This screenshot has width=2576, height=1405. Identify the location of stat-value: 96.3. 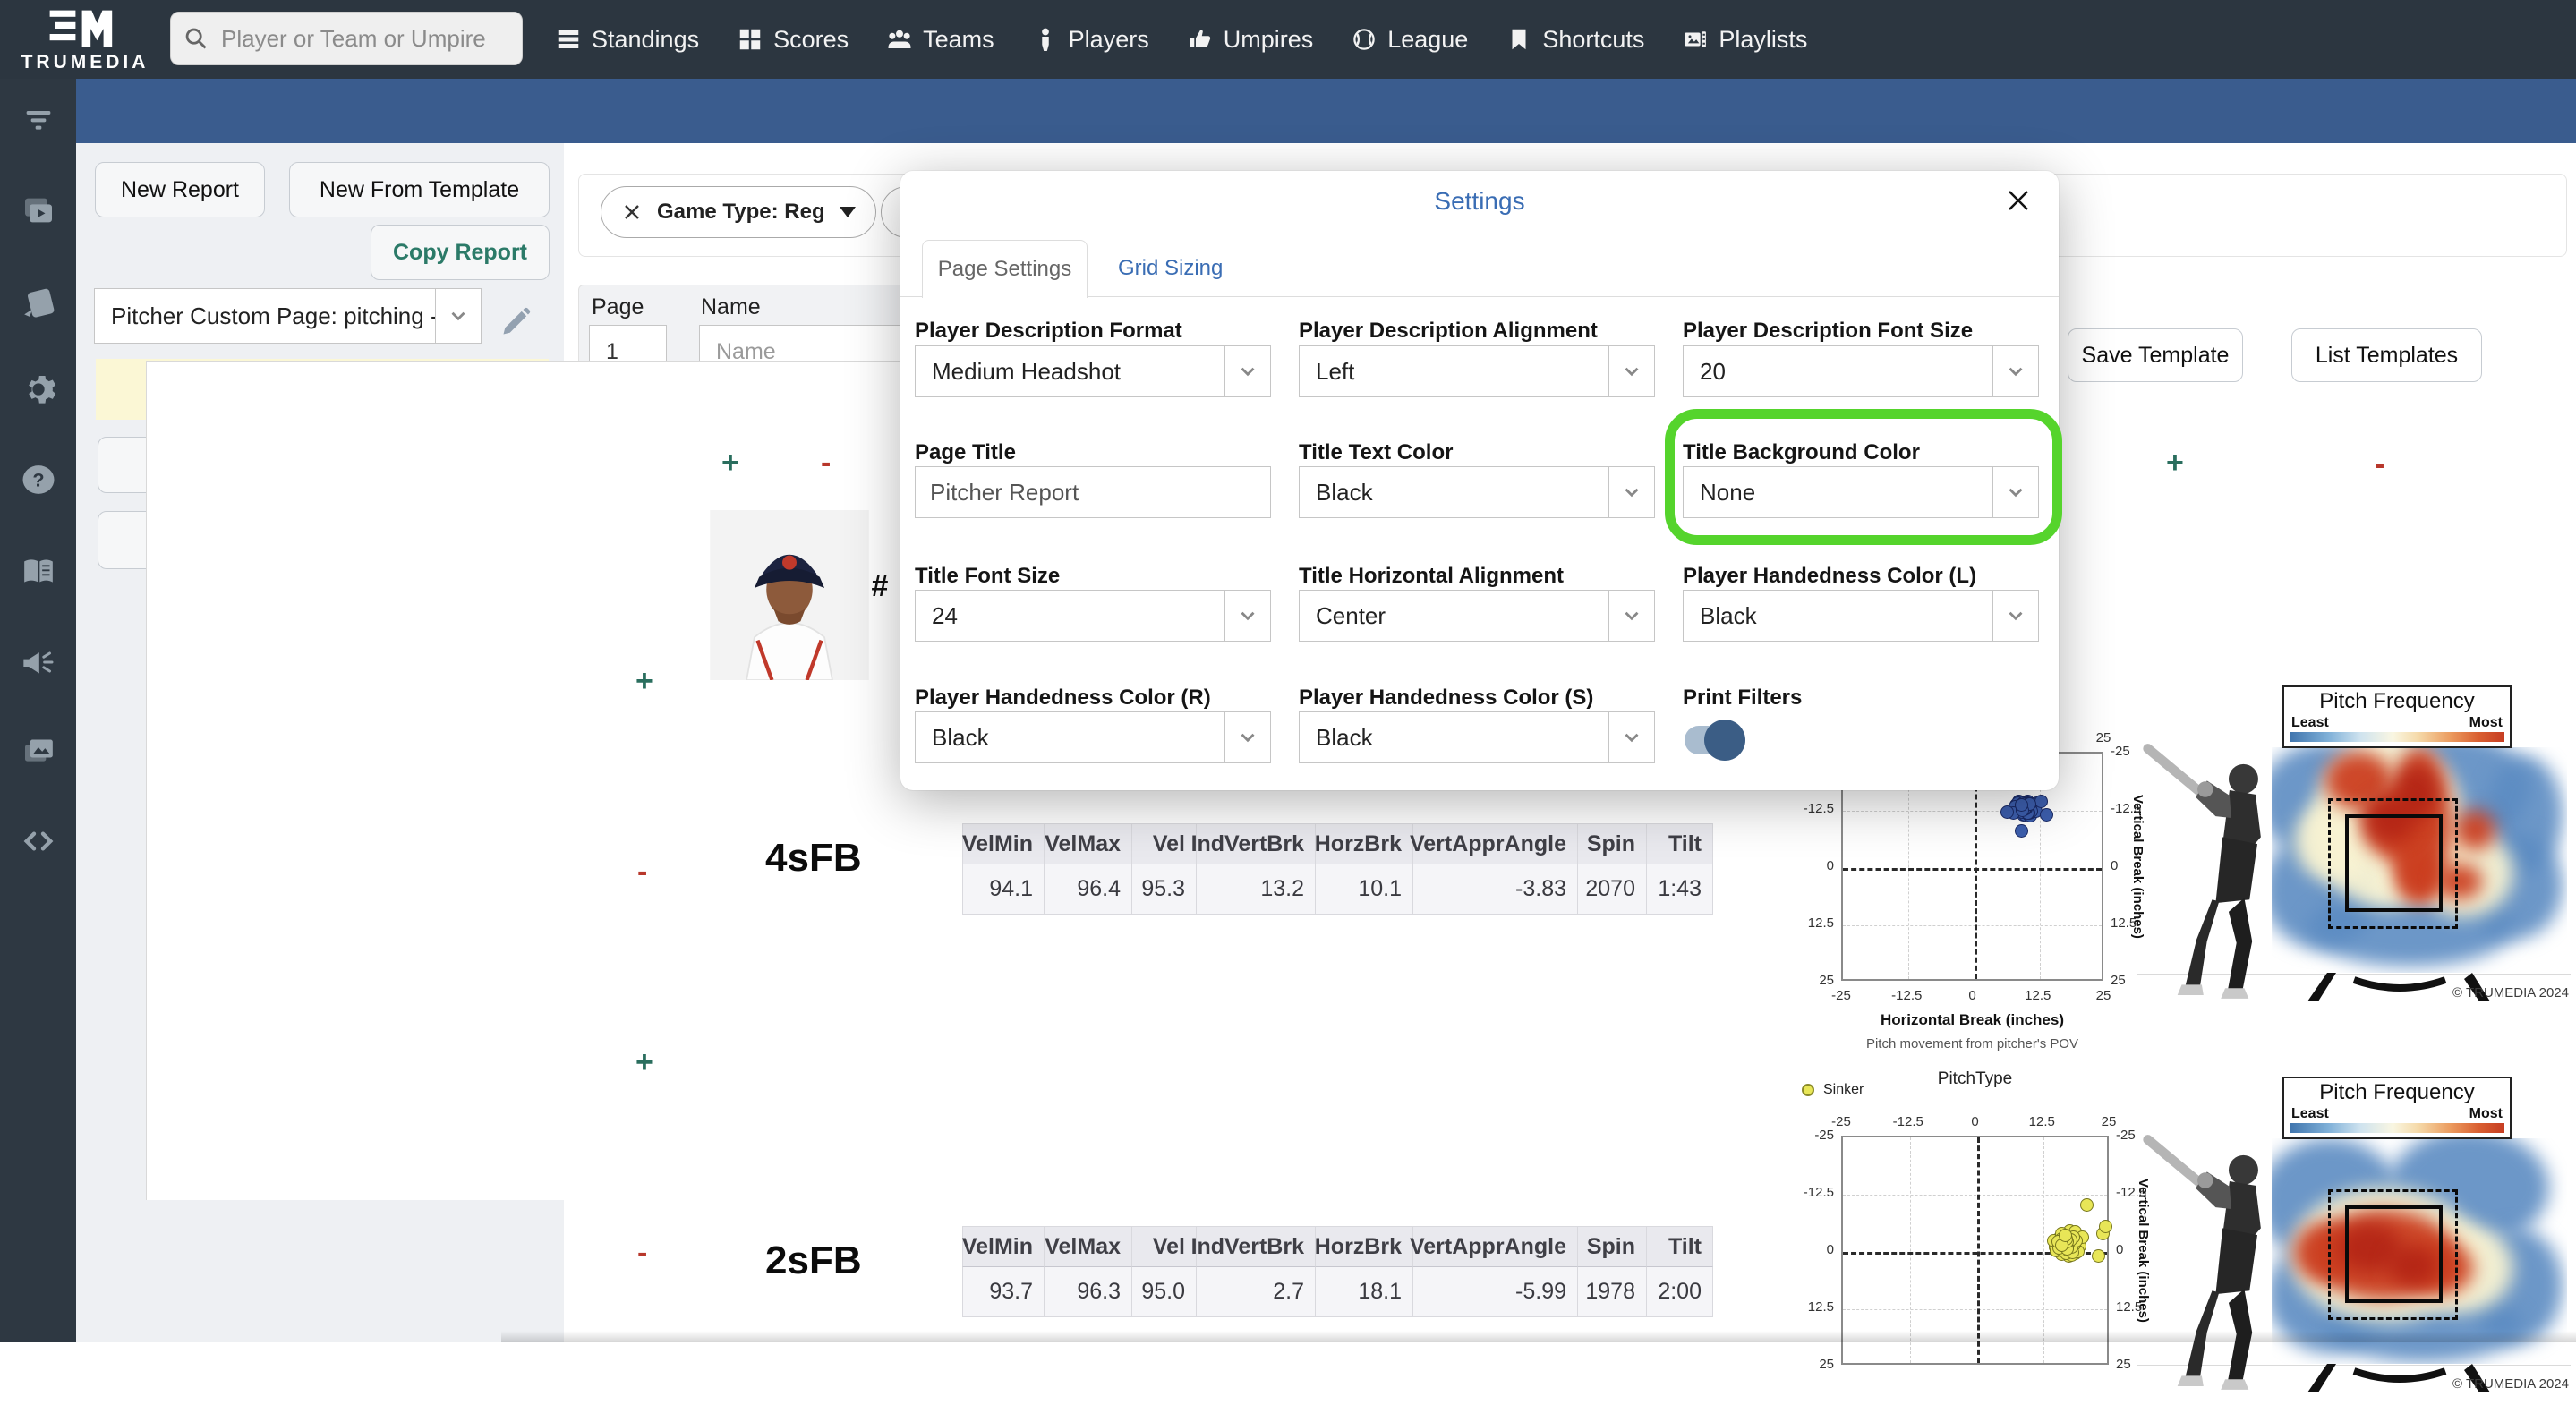
(1088, 1292).